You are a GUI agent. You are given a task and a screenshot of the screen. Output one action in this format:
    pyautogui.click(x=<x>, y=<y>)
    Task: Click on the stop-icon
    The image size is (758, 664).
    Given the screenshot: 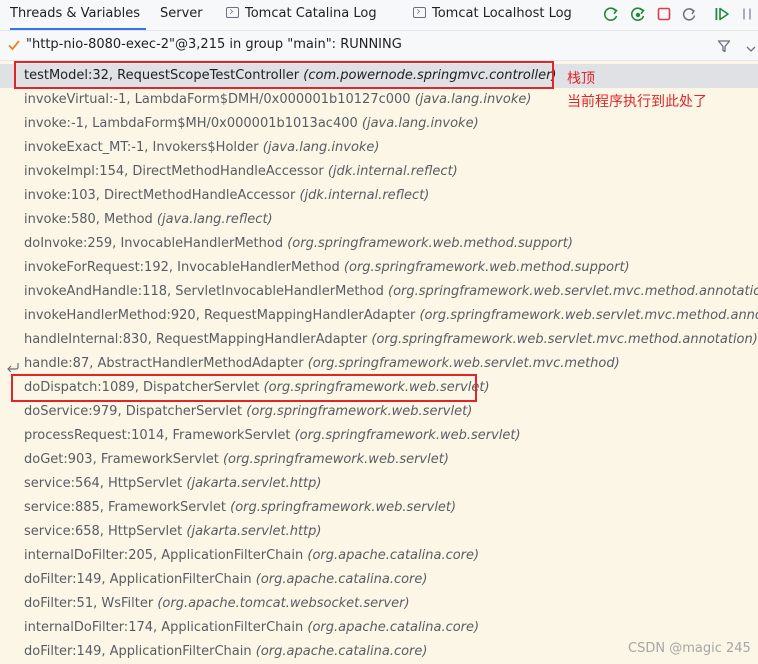 What is the action you would take?
    pyautogui.click(x=664, y=14)
    